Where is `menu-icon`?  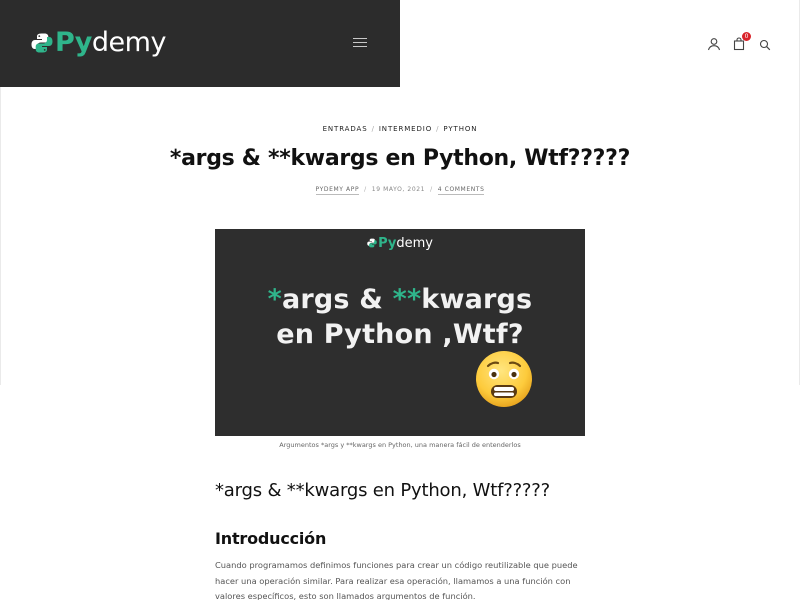
menu-icon is located at coordinates (360, 43).